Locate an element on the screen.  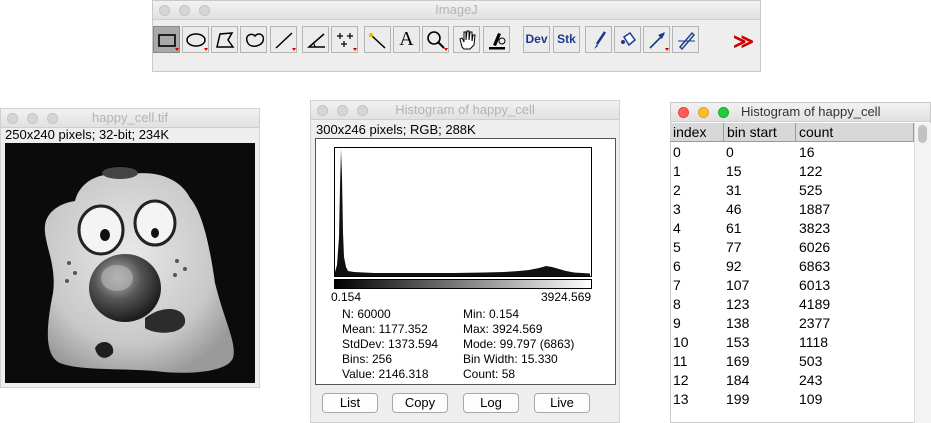
more-tools: ≫ is located at coordinates (743, 39).